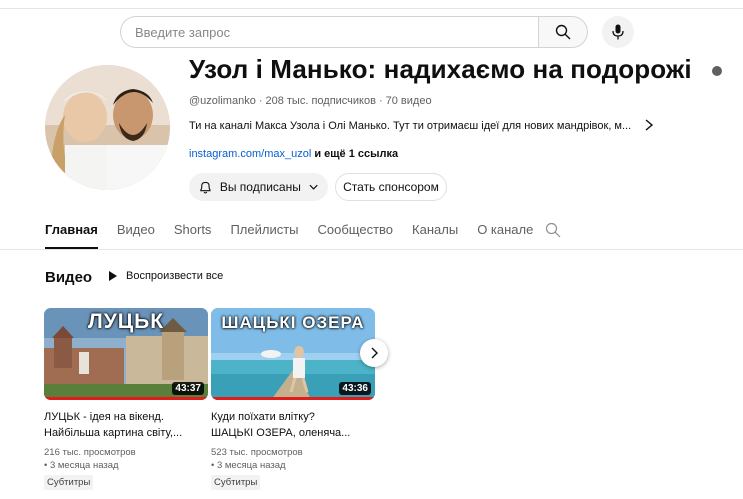 This screenshot has height=499, width=743. What do you see at coordinates (293, 354) in the screenshot?
I see `video-thumbnail: ШАЦЬКІ ОЗЕРА 43:36` at bounding box center [293, 354].